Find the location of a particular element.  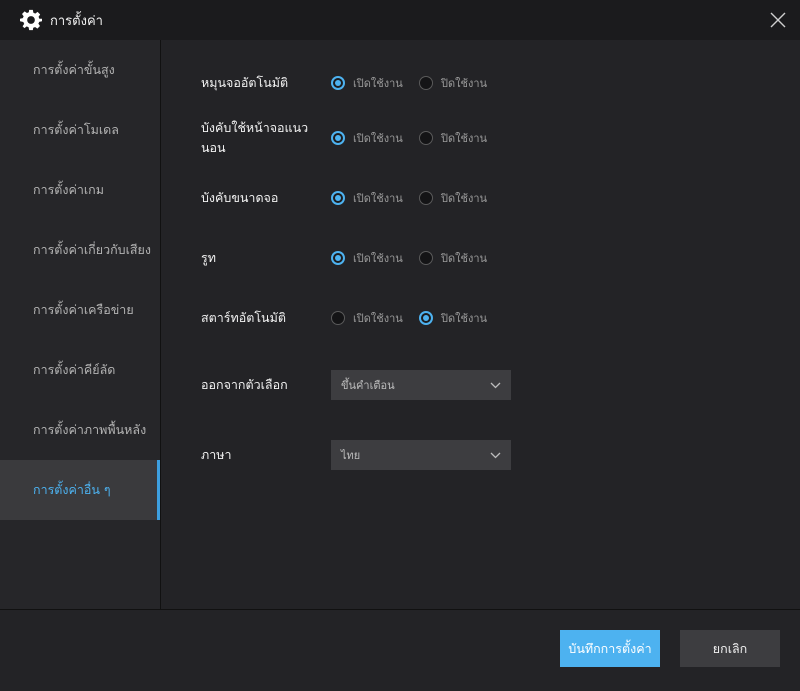

setting-row-auto-rotate: หมุนจออัตโนมัติ เปิดใช้งาน ปิดใช้งาน is located at coordinates (491, 83).